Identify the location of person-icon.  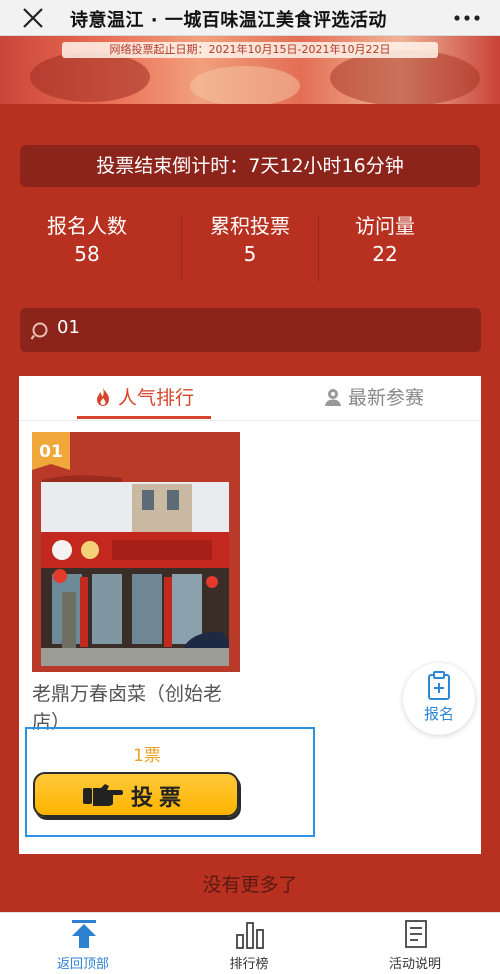
(332, 397).